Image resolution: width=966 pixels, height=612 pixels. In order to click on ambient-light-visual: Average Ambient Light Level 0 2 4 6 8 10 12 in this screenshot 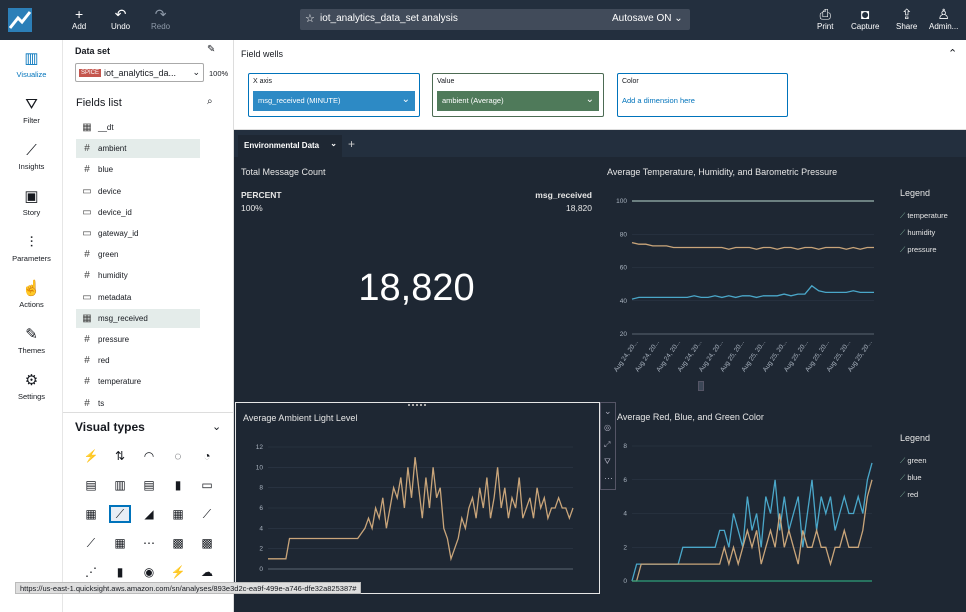, I will do `click(417, 498)`.